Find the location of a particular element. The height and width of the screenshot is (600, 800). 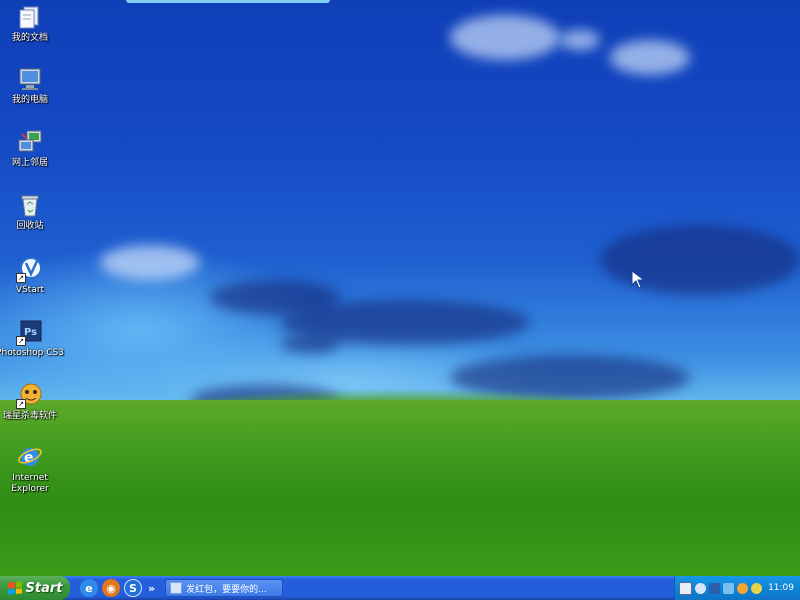

desktop-icon-network-places: 网上邻居 is located at coordinates (33, 148).